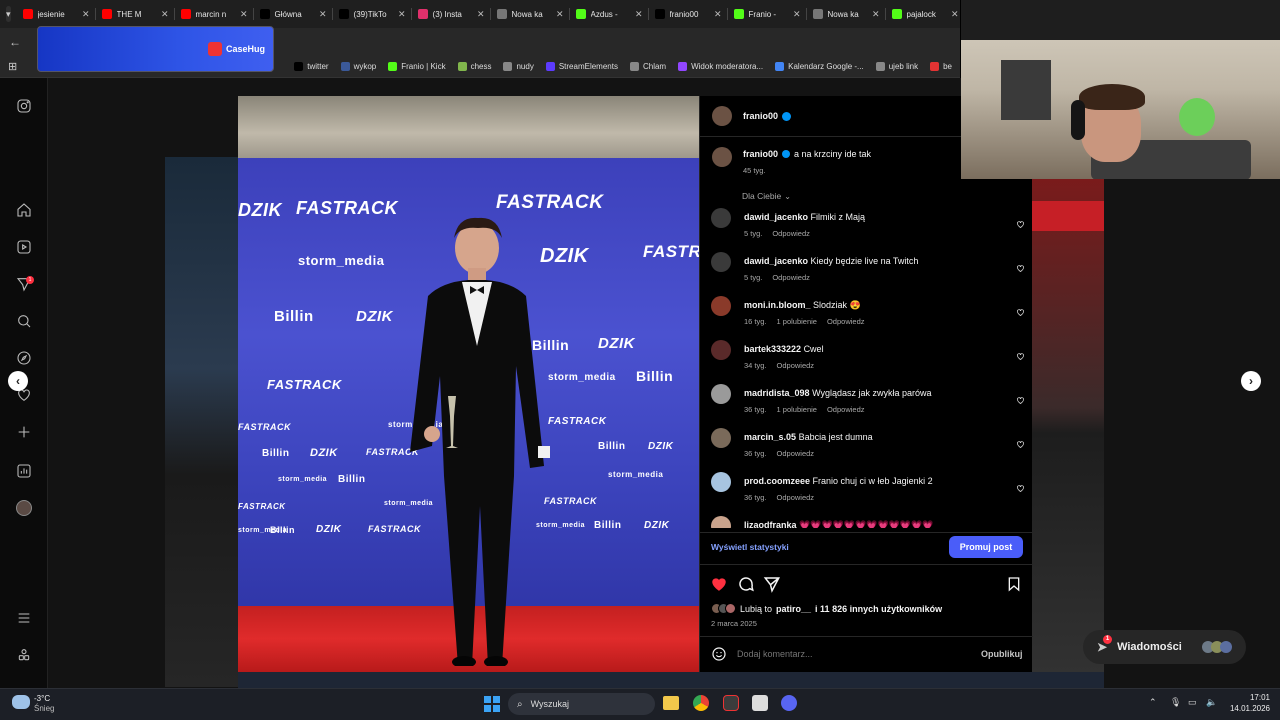  Describe the element at coordinates (155, 49) in the screenshot. I see `casehug-ad-banner: CaseHug` at that location.